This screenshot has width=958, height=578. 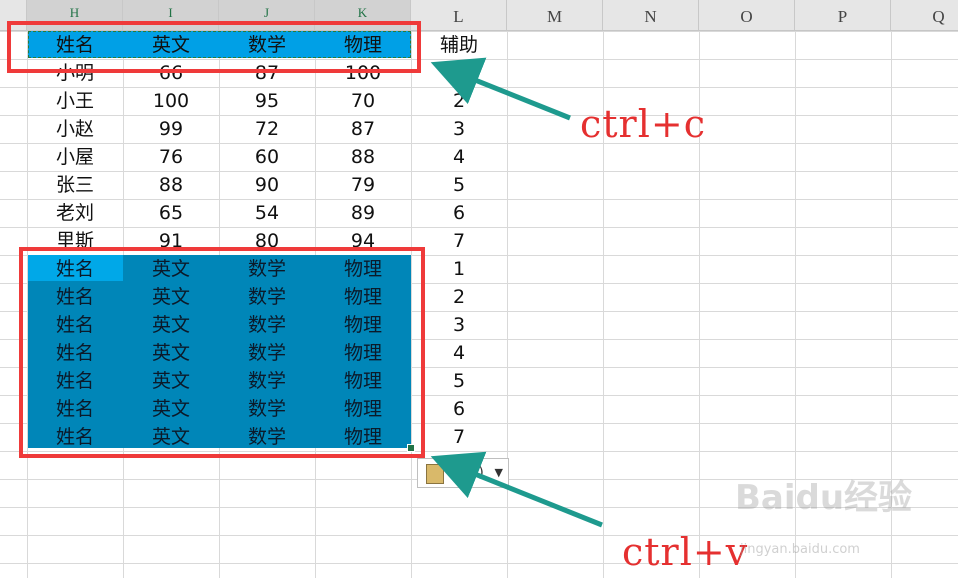 What do you see at coordinates (500, 89) in the screenshot?
I see `copy-arrow` at bounding box center [500, 89].